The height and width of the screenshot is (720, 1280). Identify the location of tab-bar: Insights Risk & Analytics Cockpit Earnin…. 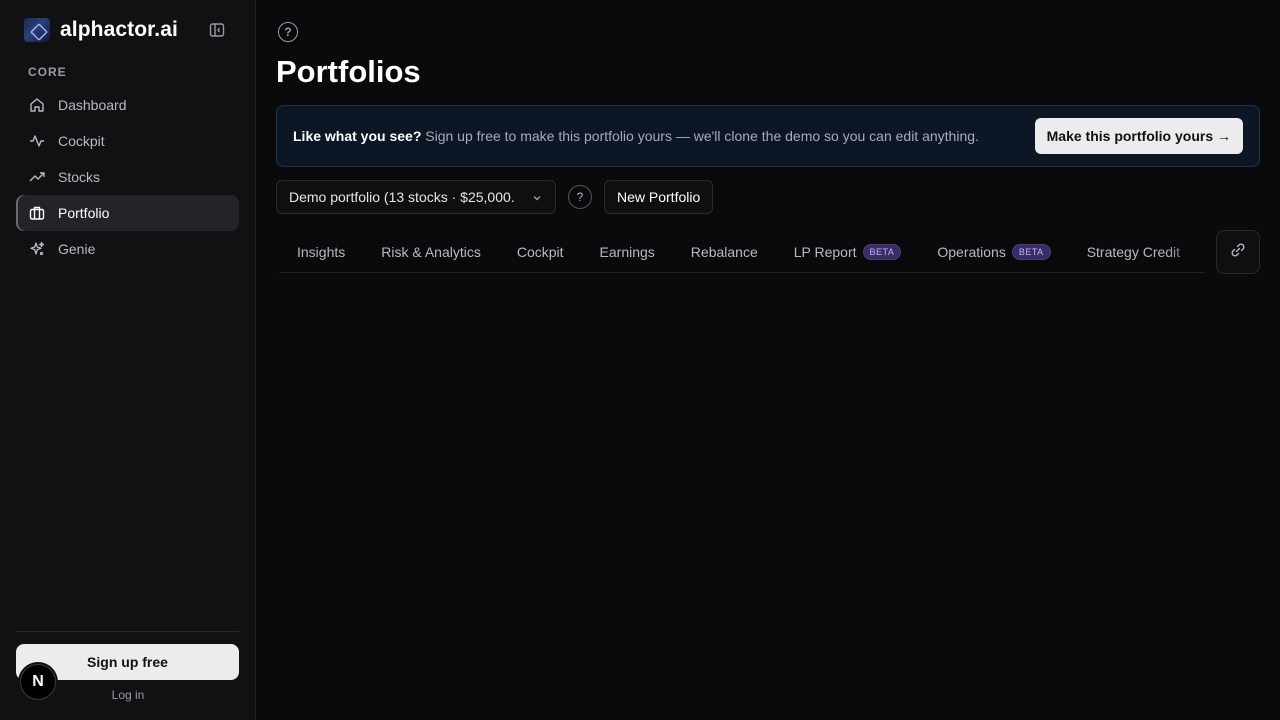
(742, 252).